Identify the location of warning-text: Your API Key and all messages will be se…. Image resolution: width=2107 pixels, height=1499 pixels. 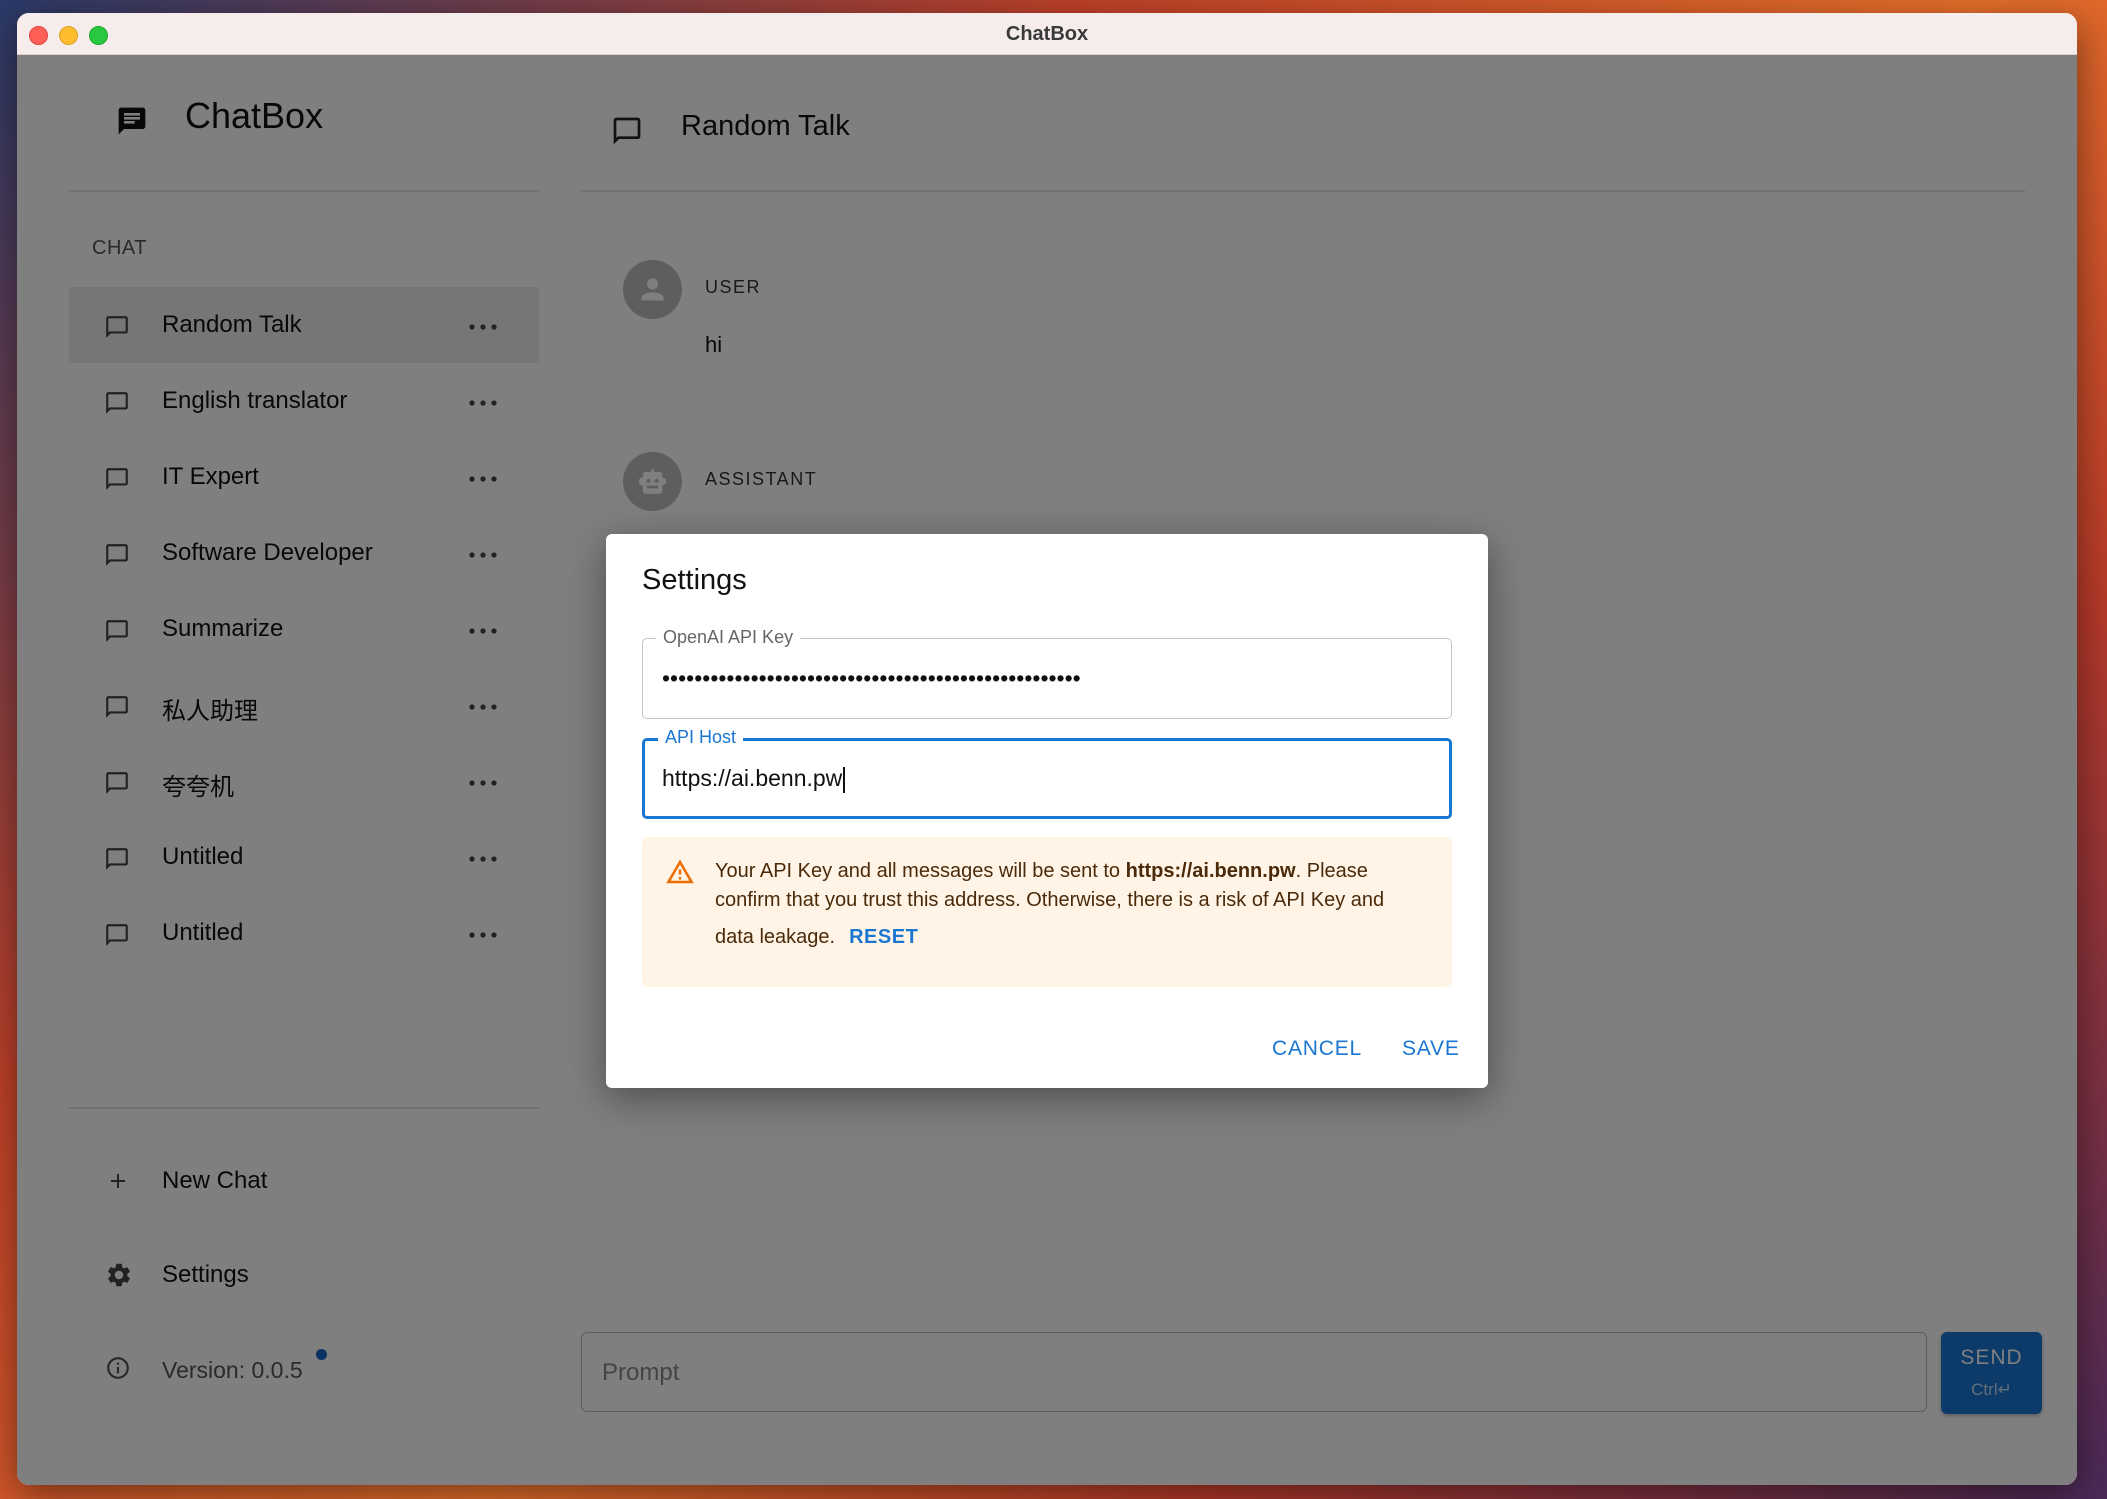
(1075, 886).